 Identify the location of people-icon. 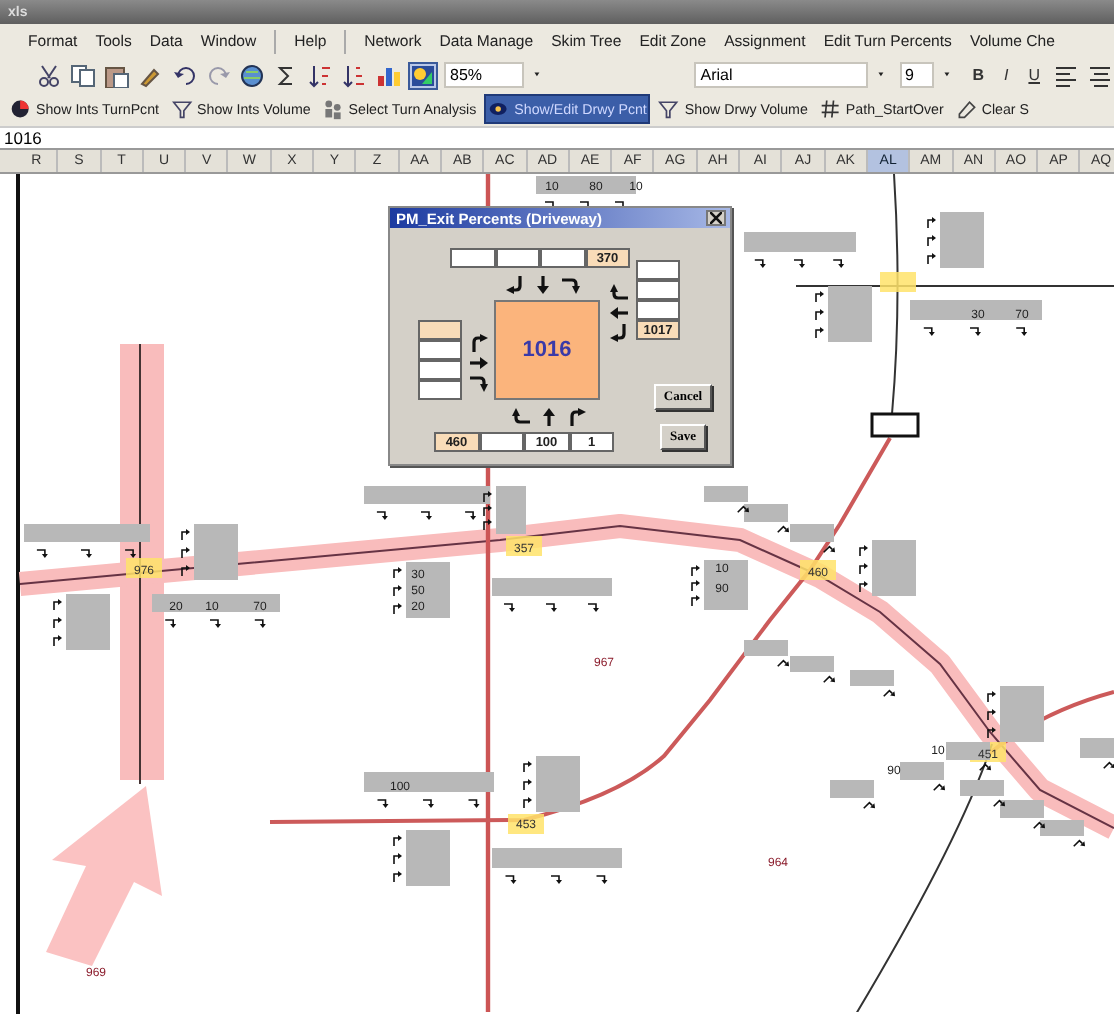
(333, 109).